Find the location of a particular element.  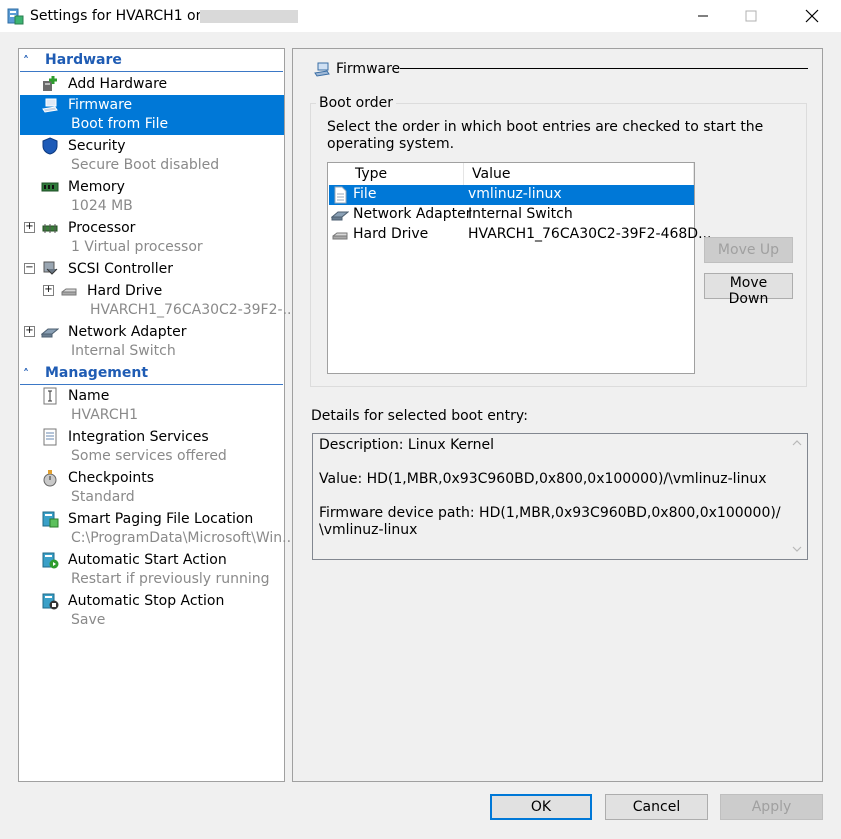

boot-entry-row: File vmlinuz-linux is located at coordinates (511, 195).